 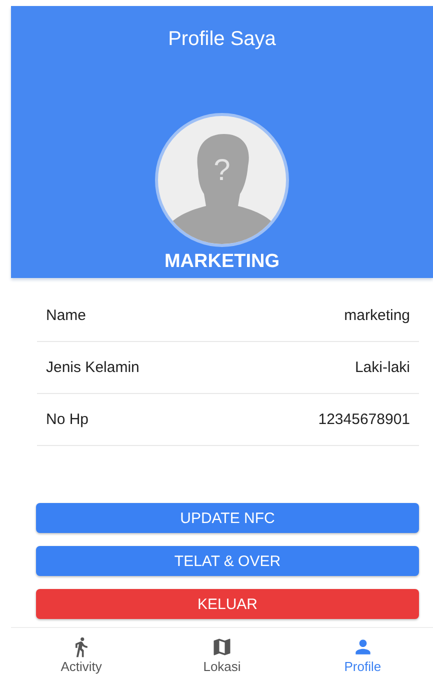 What do you see at coordinates (362, 655) in the screenshot?
I see `nav-tab: Profile` at bounding box center [362, 655].